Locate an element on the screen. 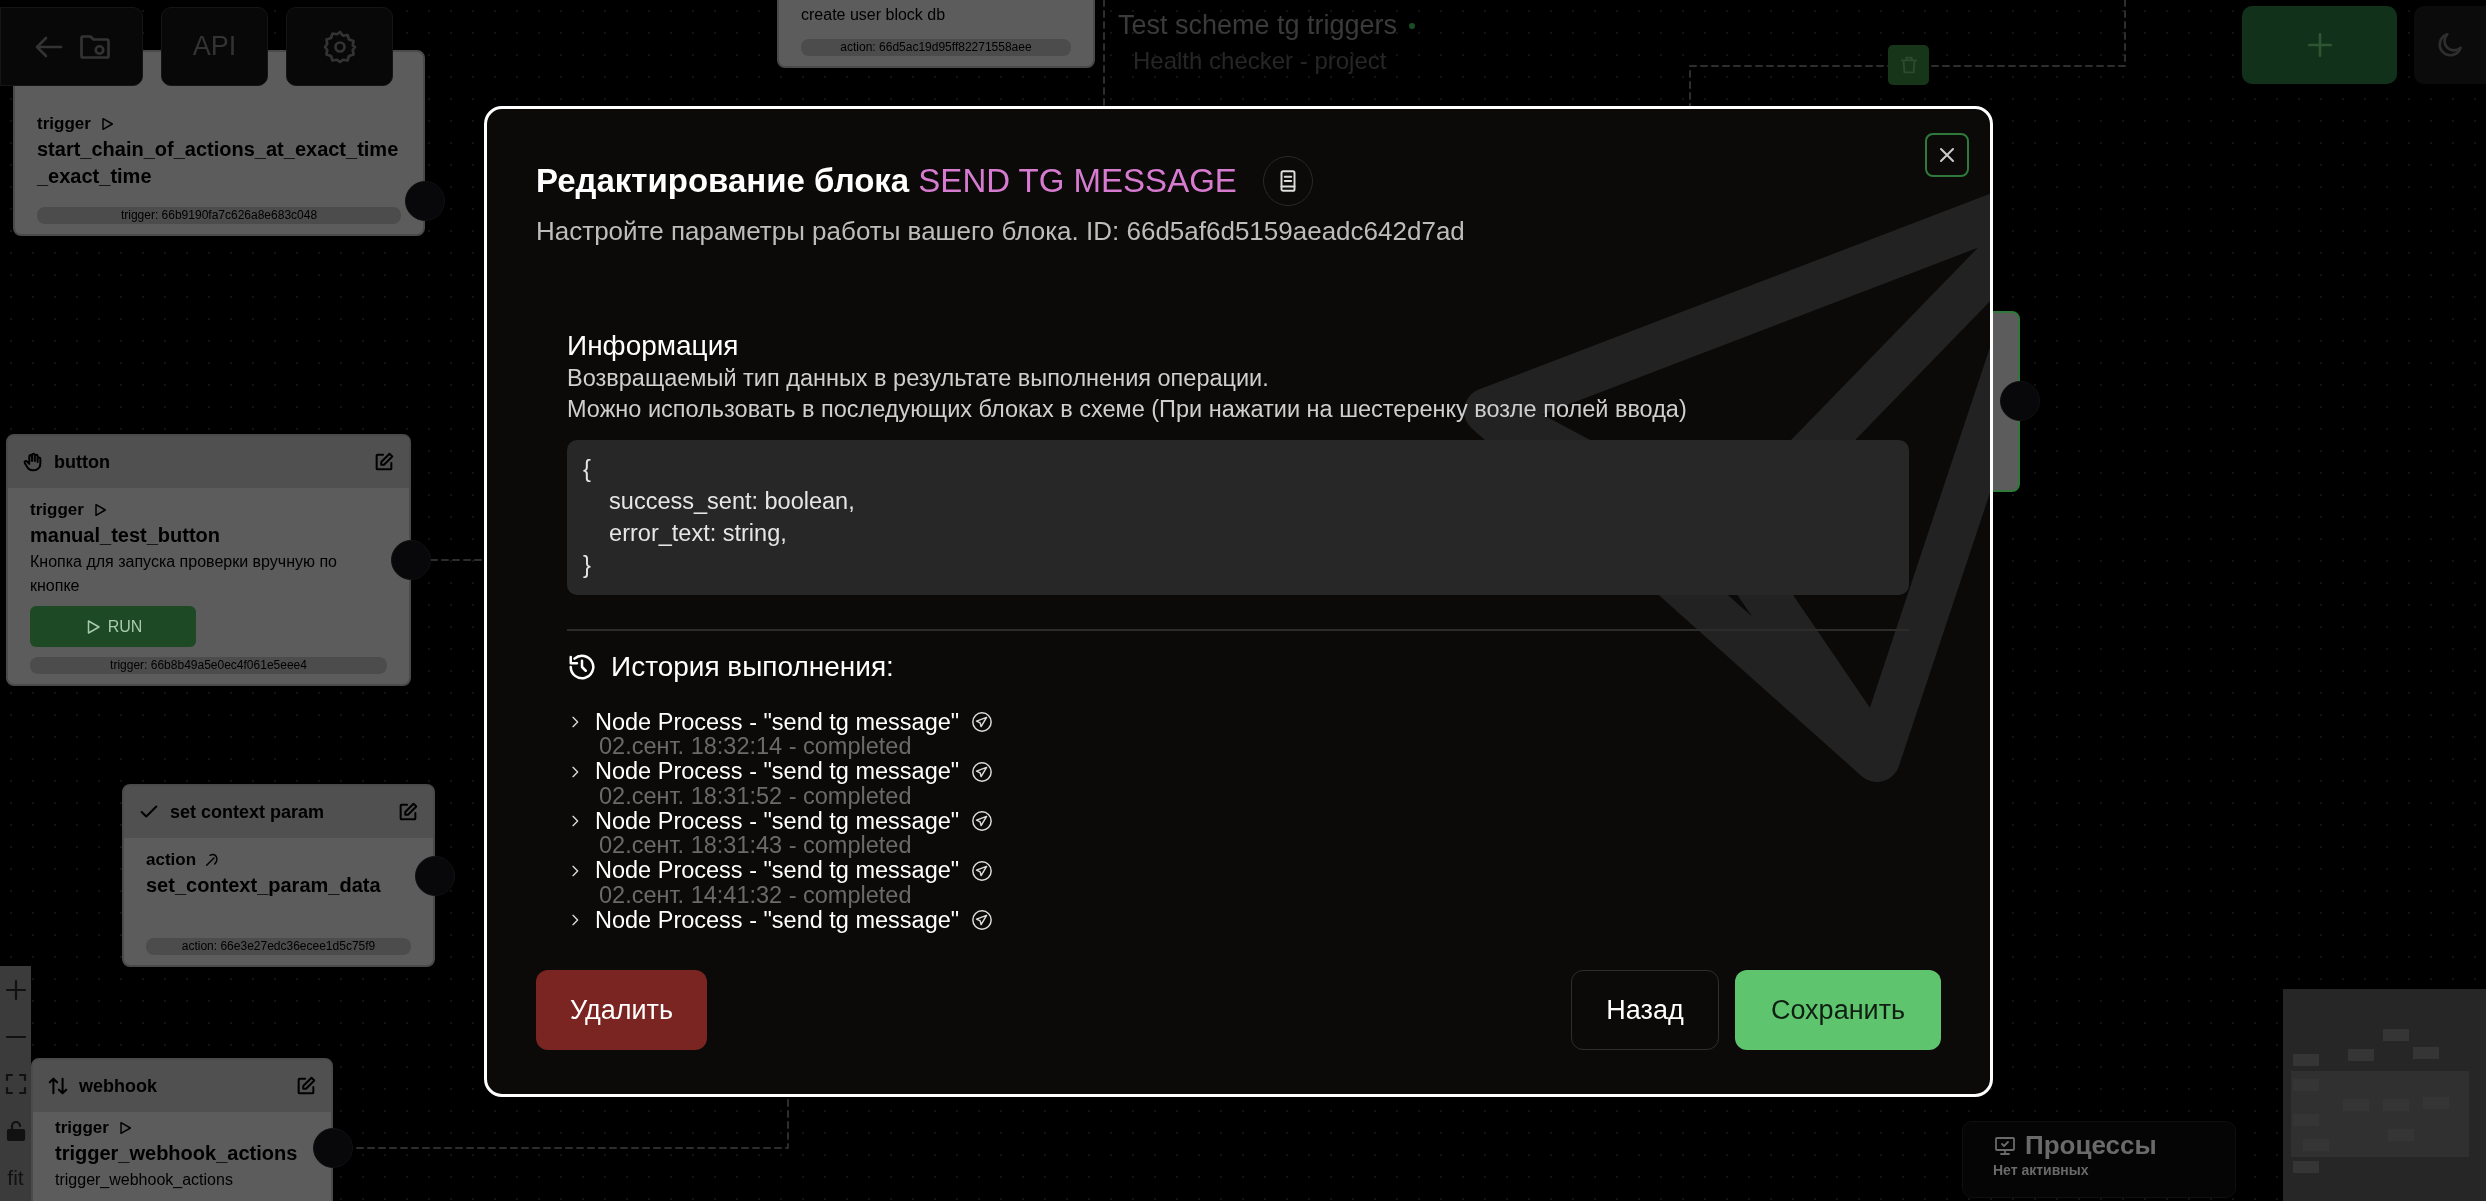  run-button: RUN is located at coordinates (113, 626).